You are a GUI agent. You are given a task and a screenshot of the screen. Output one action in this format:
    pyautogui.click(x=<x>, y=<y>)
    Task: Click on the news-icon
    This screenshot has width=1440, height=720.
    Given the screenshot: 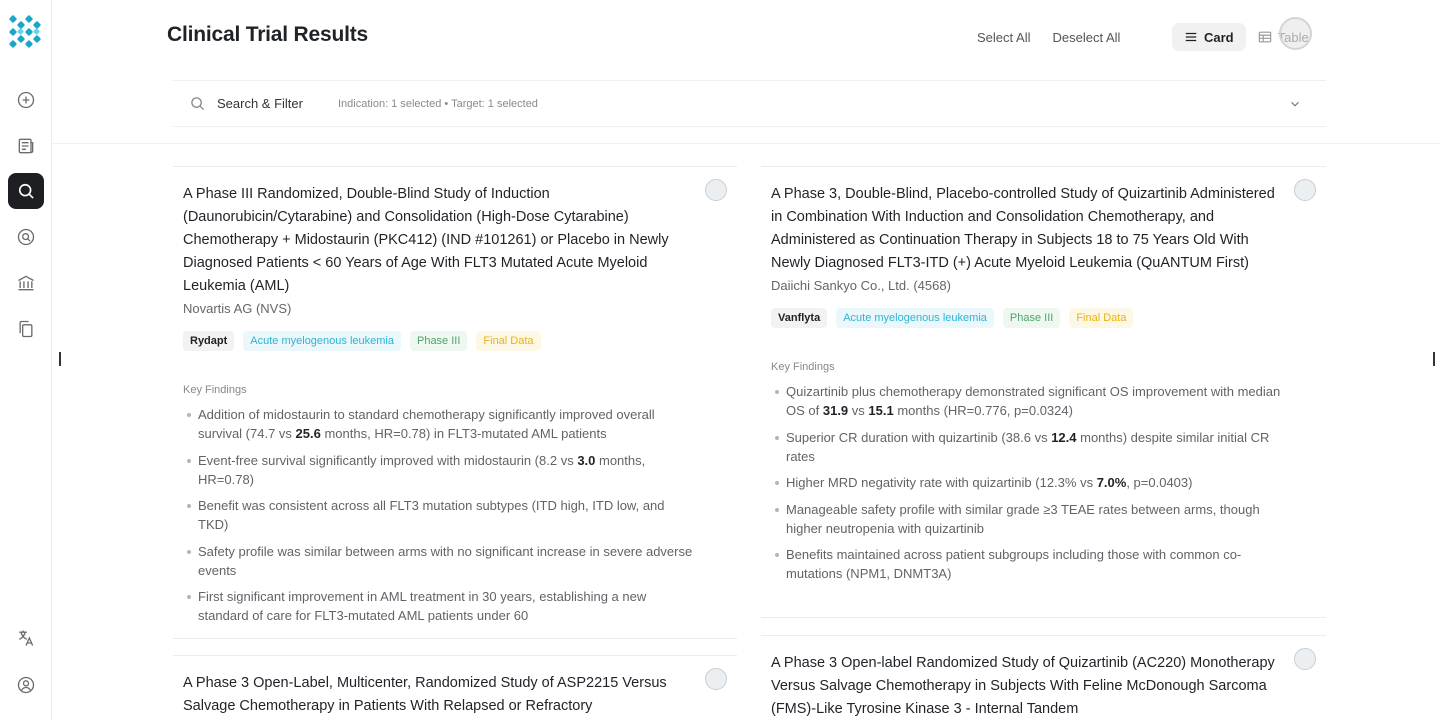 What is the action you would take?
    pyautogui.click(x=26, y=146)
    